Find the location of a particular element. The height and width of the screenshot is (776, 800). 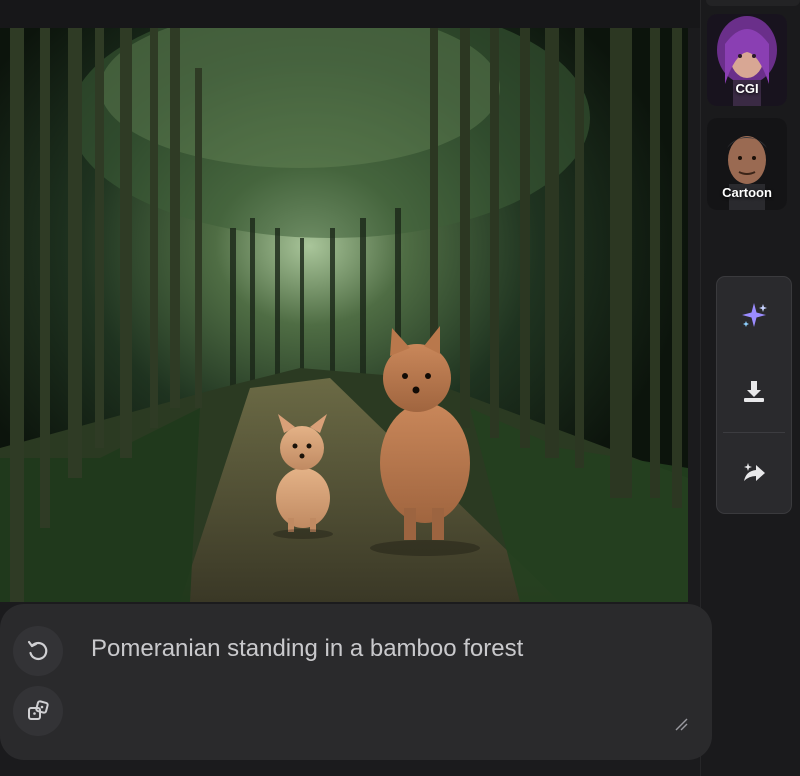

sparkle-icon is located at coordinates (754, 315).